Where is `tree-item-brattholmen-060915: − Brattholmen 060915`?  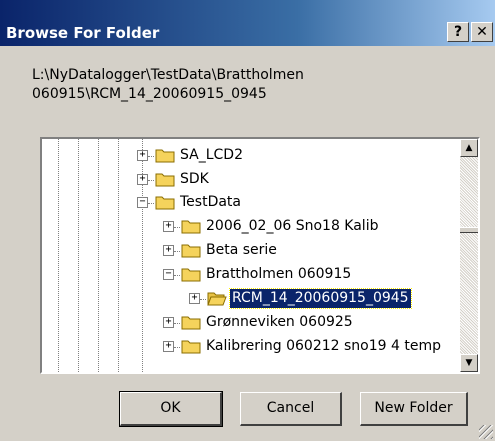
tree-item-brattholmen-060915: − Brattholmen 060915 is located at coordinates (252, 275).